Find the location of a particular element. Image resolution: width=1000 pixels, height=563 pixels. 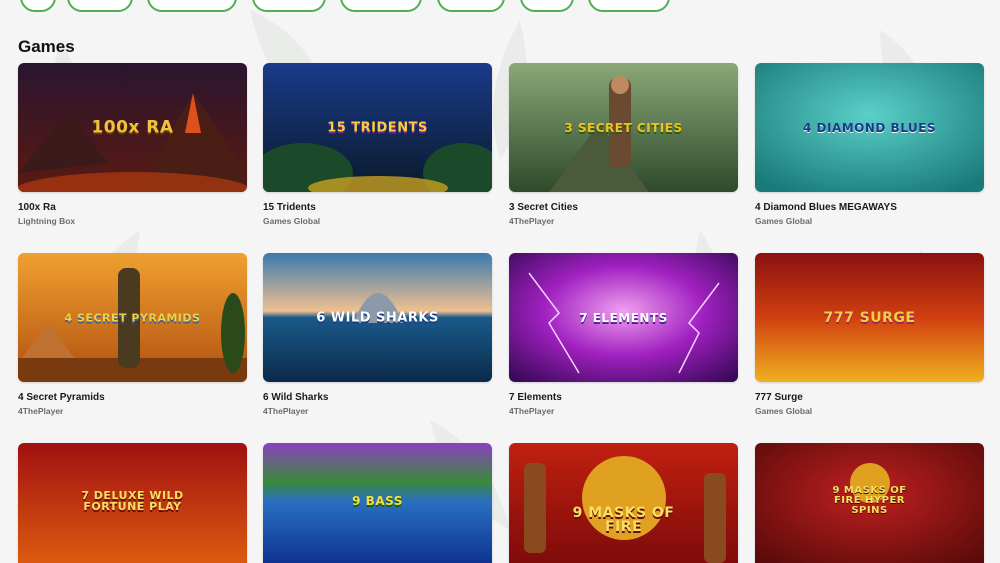

game-logo: 9 BASS is located at coordinates (377, 501).